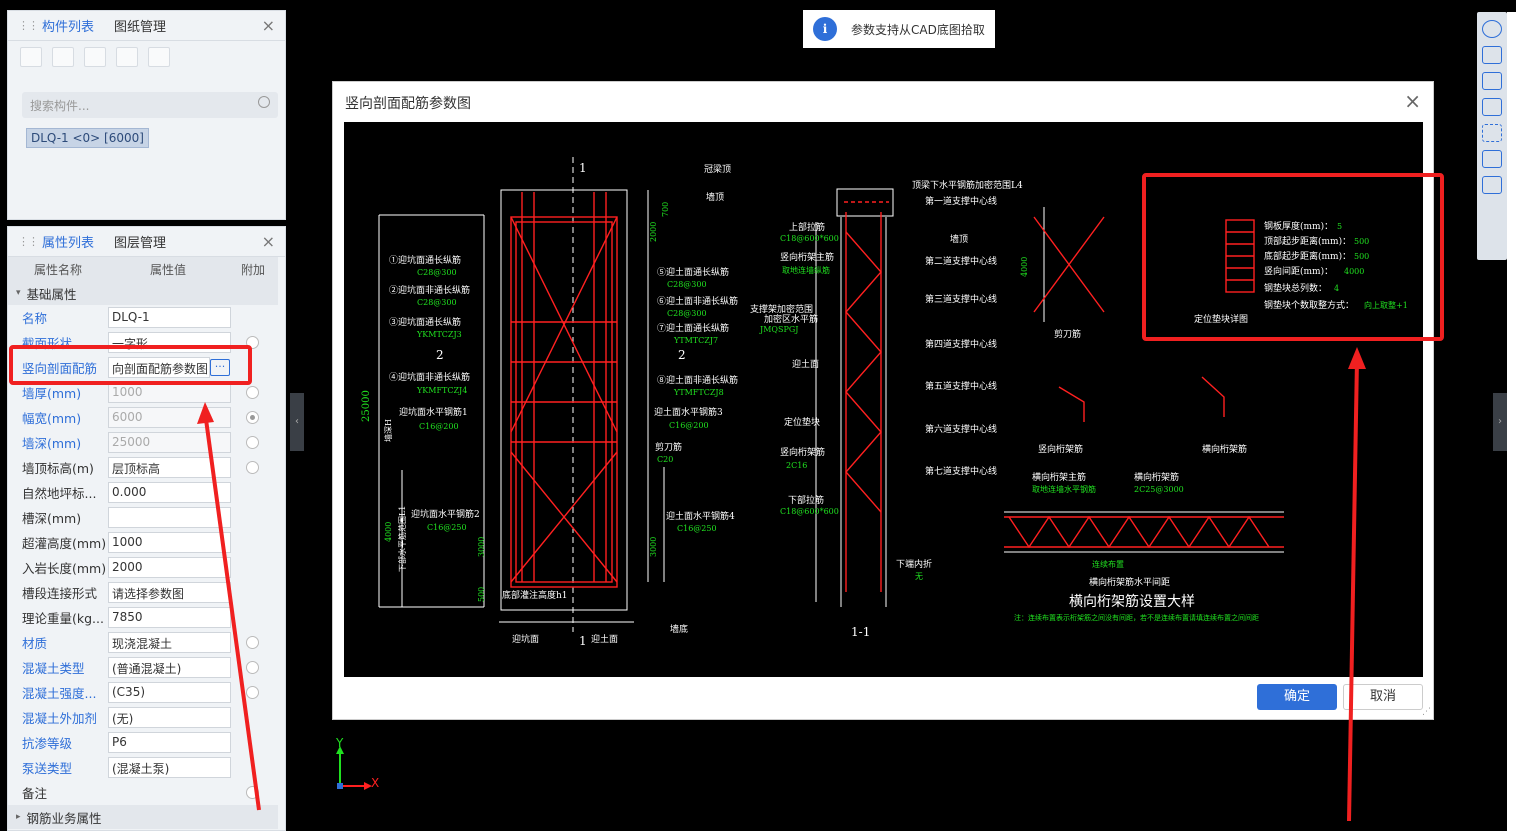 This screenshot has height=831, width=1516. Describe the element at coordinates (35, 318) in the screenshot. I see `prop-name: 名称` at that location.